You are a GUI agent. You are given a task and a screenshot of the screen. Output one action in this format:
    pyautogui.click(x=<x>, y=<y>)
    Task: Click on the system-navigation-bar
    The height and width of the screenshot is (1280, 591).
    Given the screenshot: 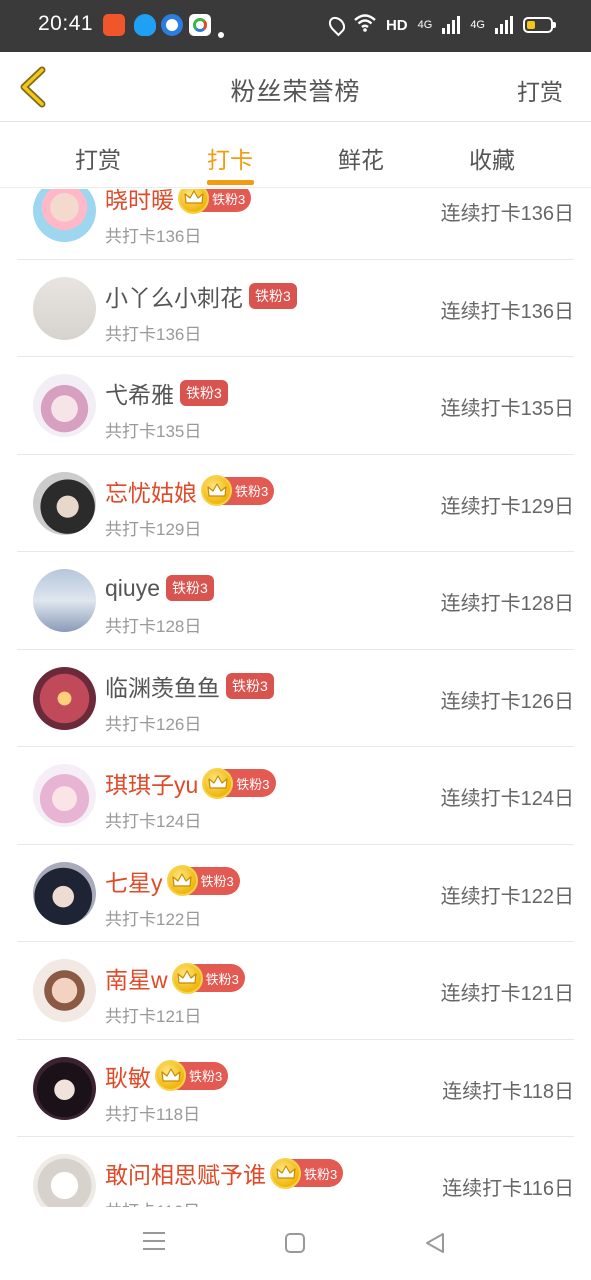 What is the action you would take?
    pyautogui.click(x=295, y=1243)
    